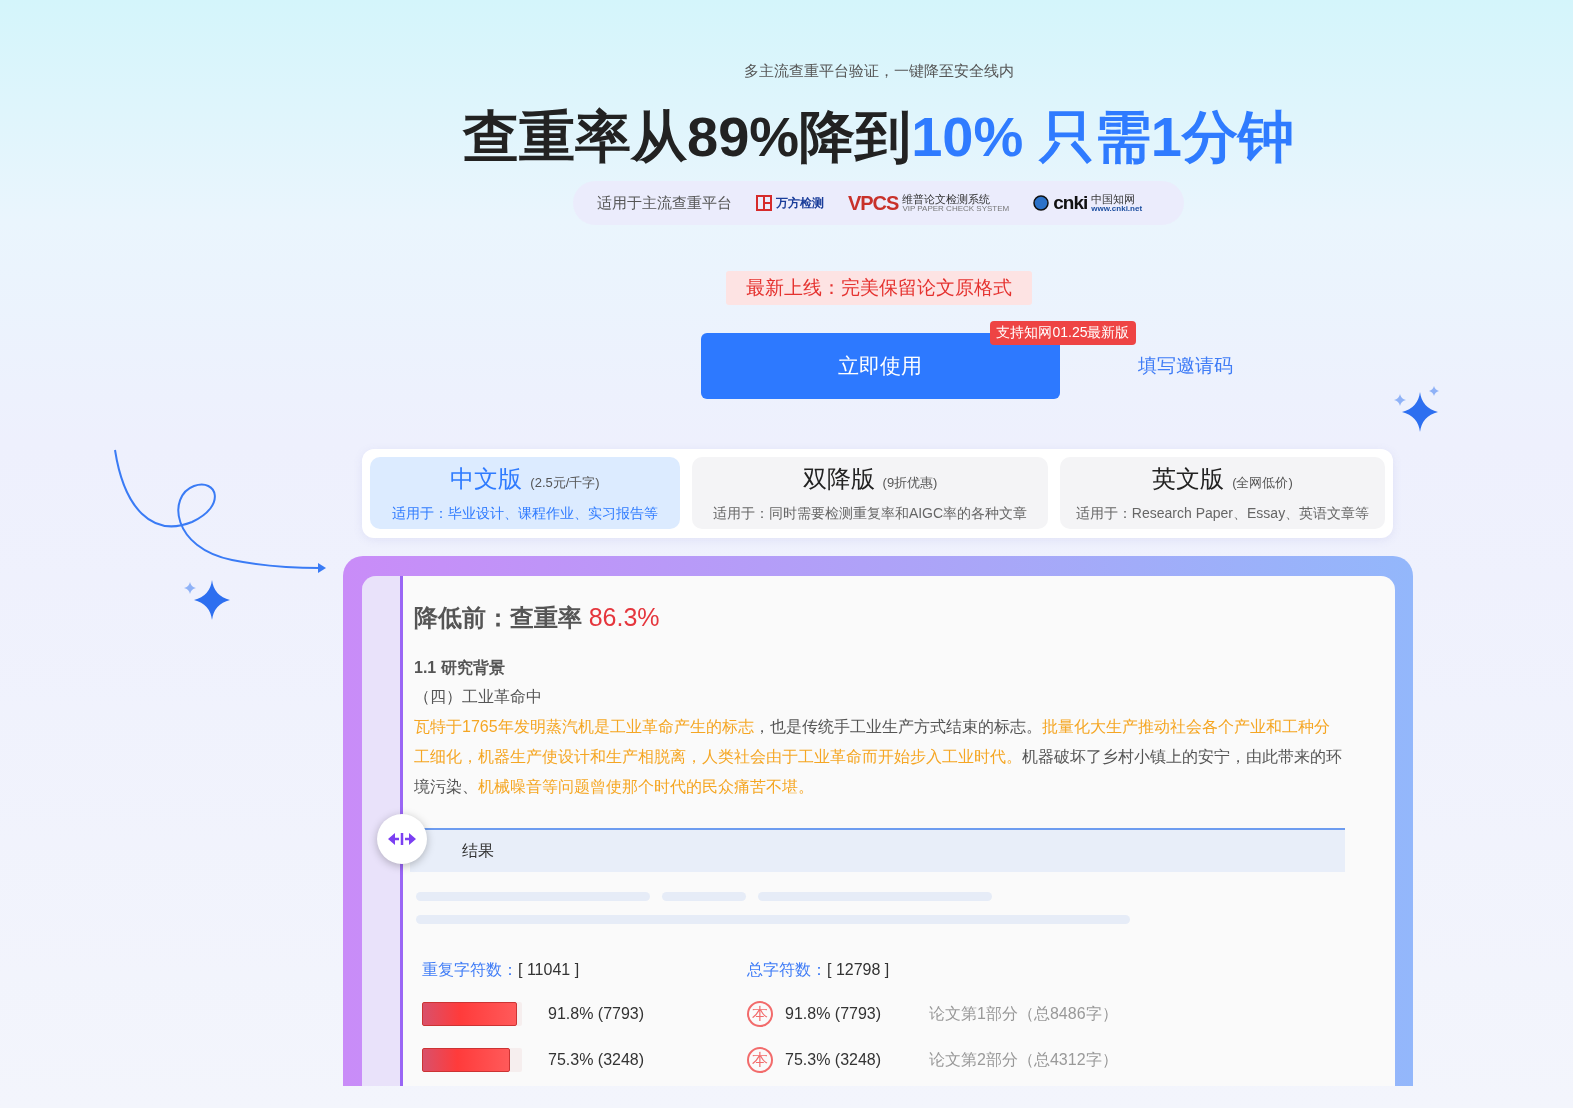 Image resolution: width=1573 pixels, height=1108 pixels. What do you see at coordinates (1188, 479) in the screenshot?
I see `plan-title: 英文版` at bounding box center [1188, 479].